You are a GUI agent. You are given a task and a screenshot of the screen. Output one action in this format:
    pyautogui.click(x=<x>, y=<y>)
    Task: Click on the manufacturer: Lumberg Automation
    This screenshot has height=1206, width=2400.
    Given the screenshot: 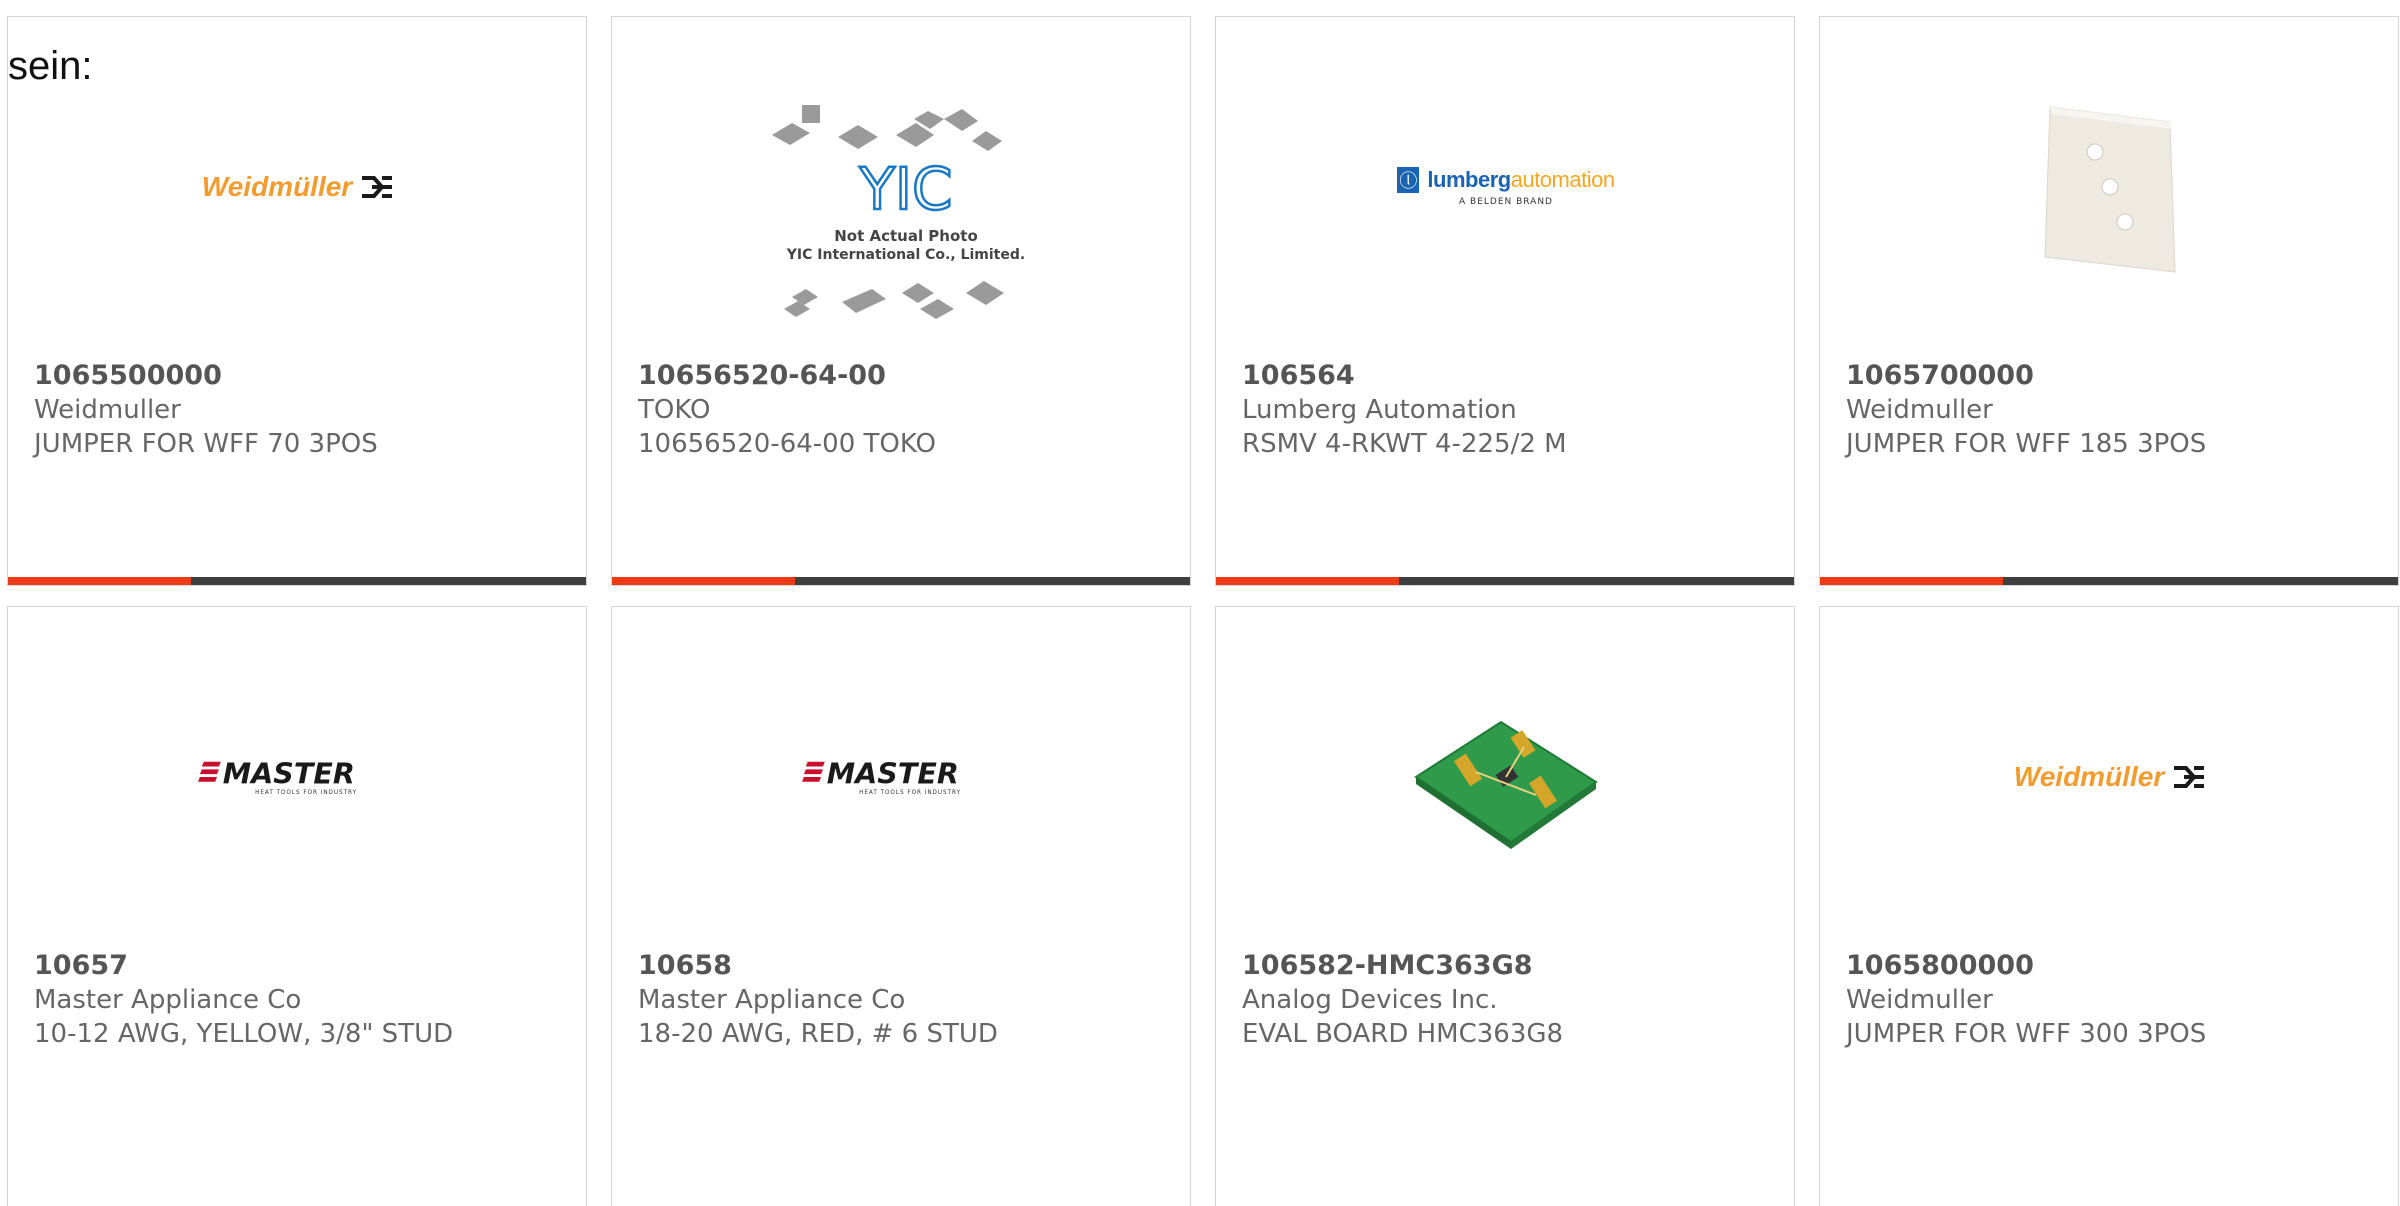 What is the action you would take?
    pyautogui.click(x=1379, y=410)
    